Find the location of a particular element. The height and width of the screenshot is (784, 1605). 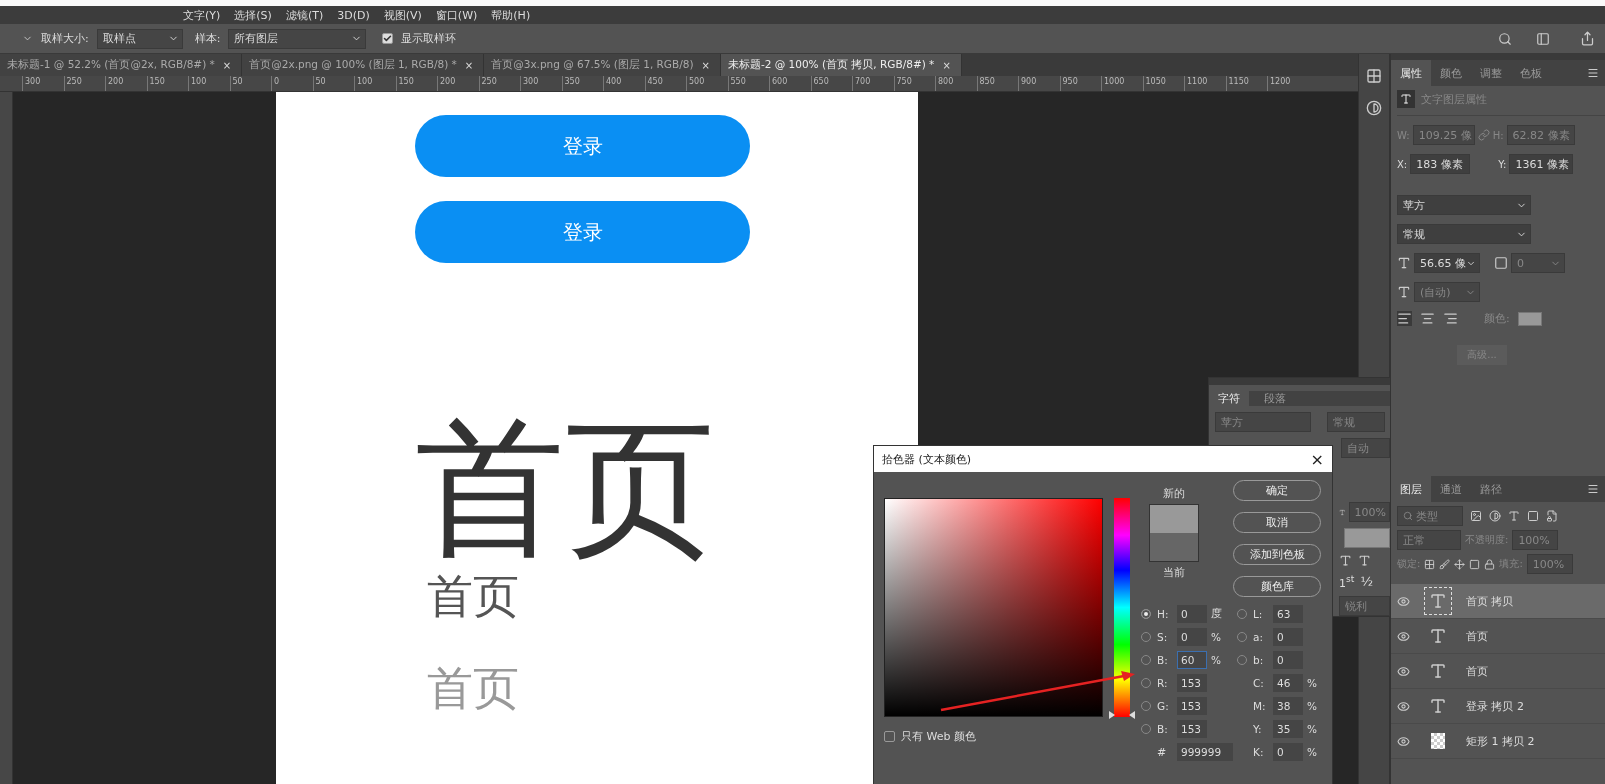

sample-label: 样本: is located at coordinates (207, 38).